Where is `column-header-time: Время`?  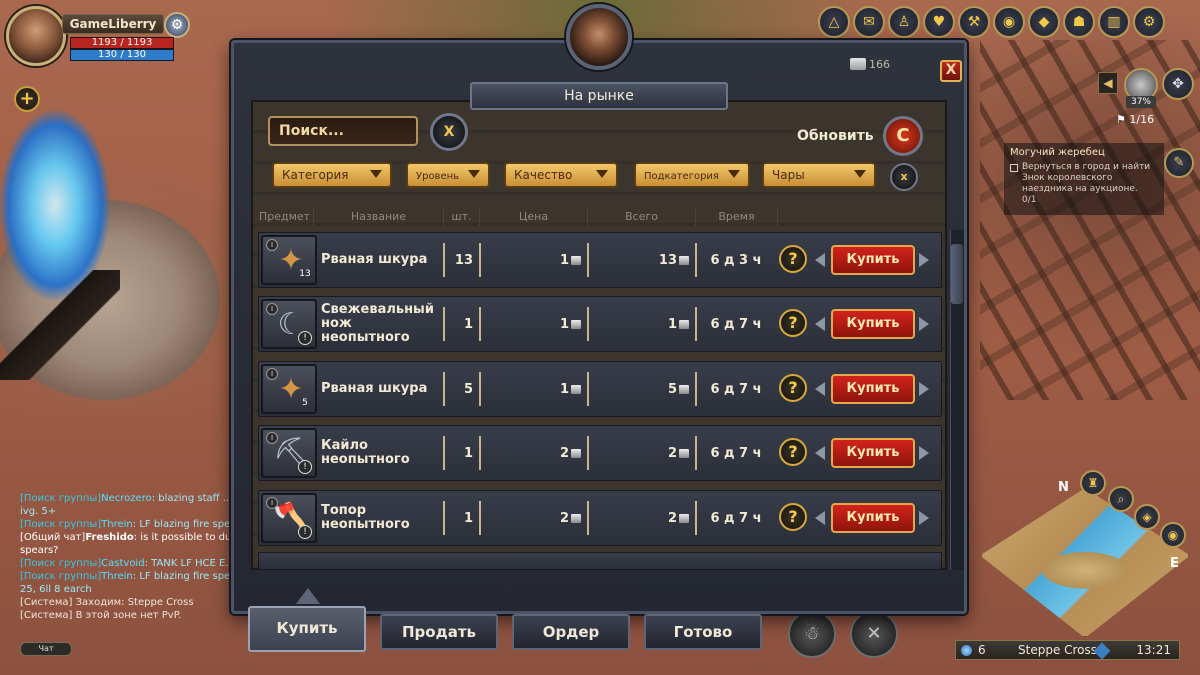 column-header-time: Время is located at coordinates (737, 217).